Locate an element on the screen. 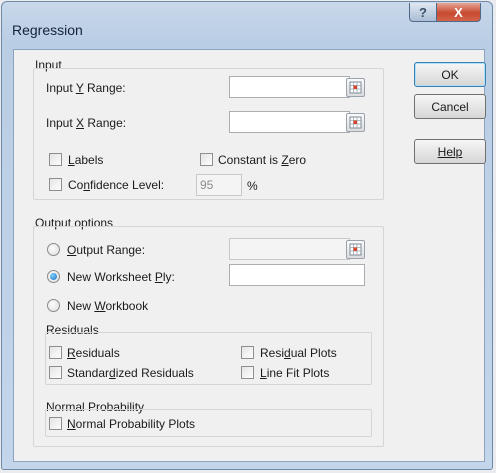 The image size is (496, 473). standardized-residuals-label: Standardized Residuals is located at coordinates (130, 373).